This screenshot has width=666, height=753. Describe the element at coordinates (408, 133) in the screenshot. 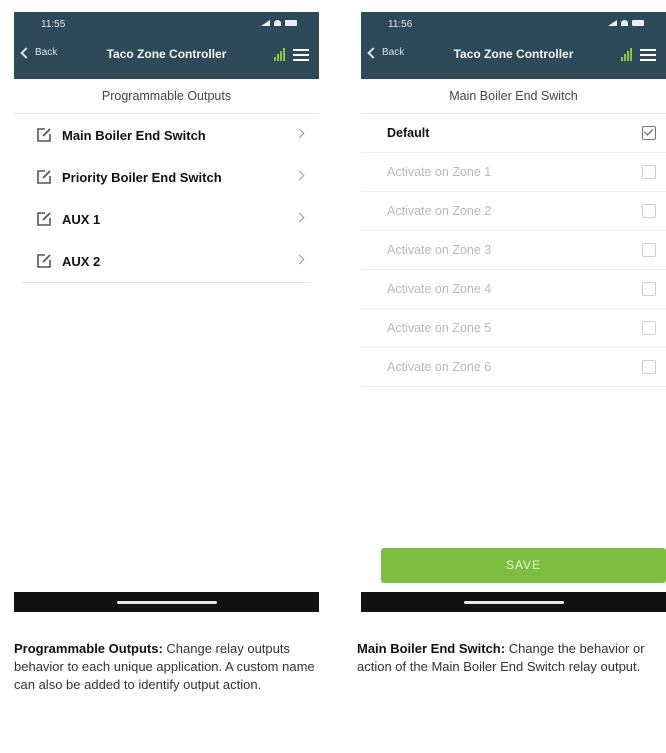

I see `option-label: Default` at that location.